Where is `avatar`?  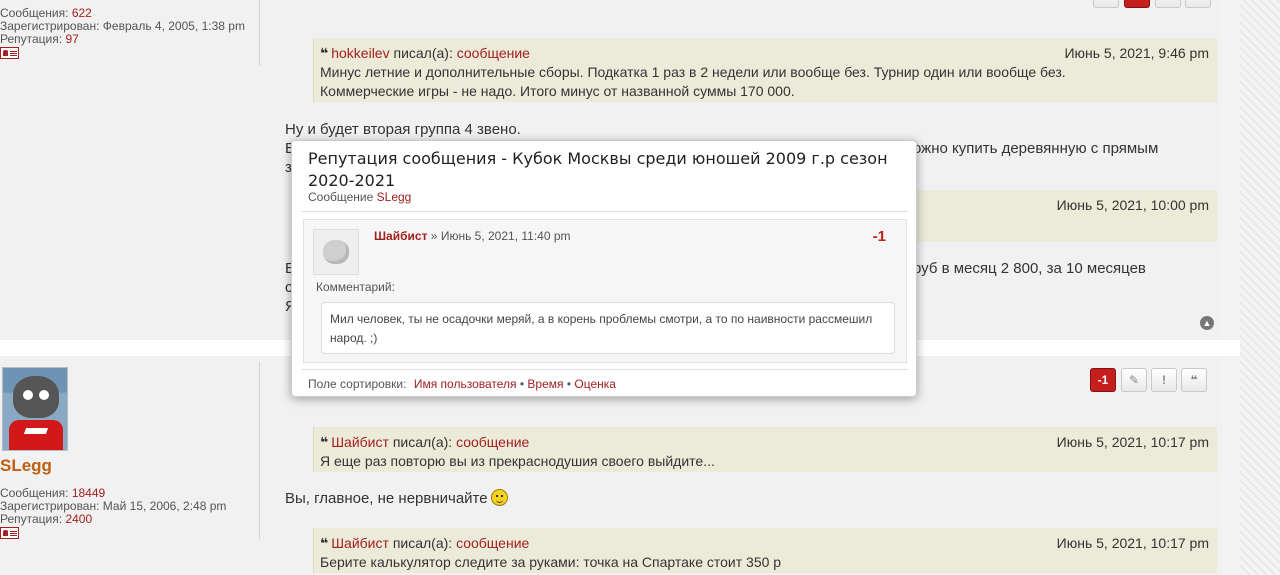
avatar is located at coordinates (35, 409).